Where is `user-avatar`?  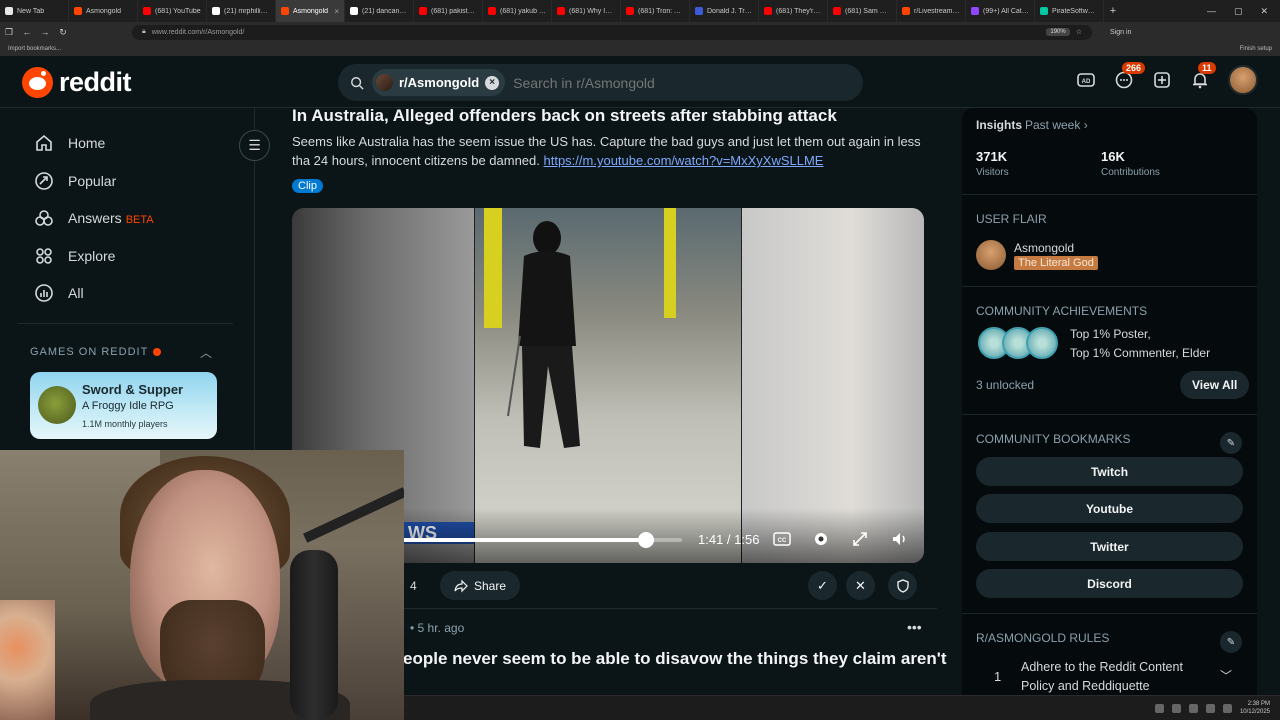
user-avatar is located at coordinates (1243, 80).